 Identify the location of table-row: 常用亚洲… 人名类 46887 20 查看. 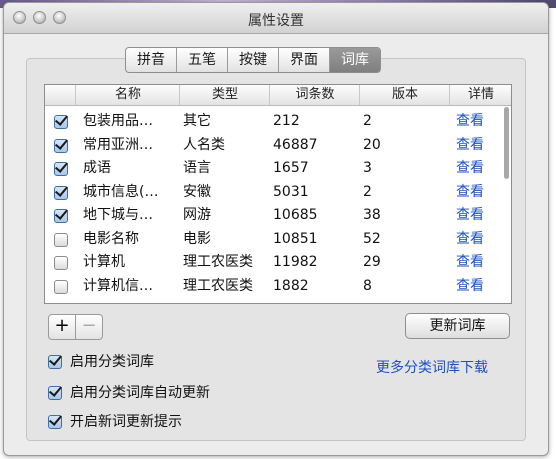
(278, 146).